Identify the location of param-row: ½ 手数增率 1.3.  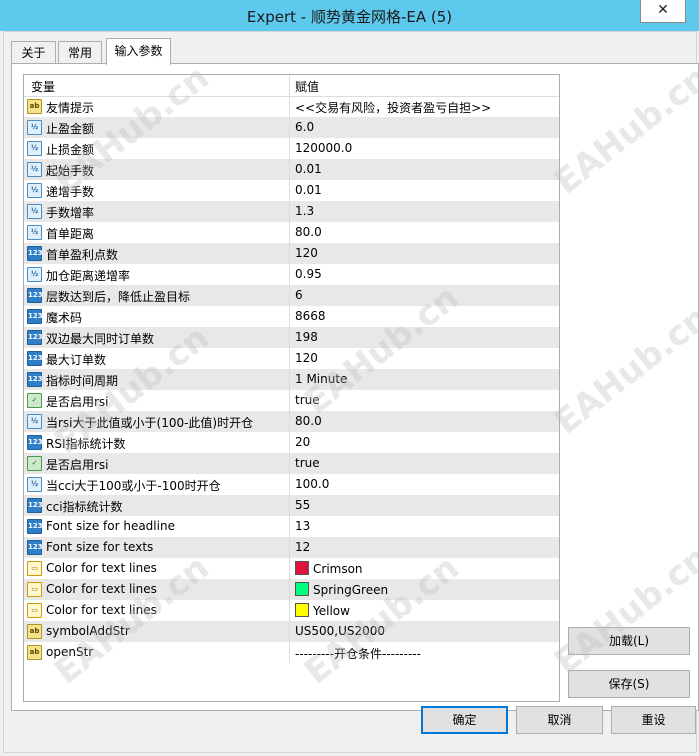
(291, 211).